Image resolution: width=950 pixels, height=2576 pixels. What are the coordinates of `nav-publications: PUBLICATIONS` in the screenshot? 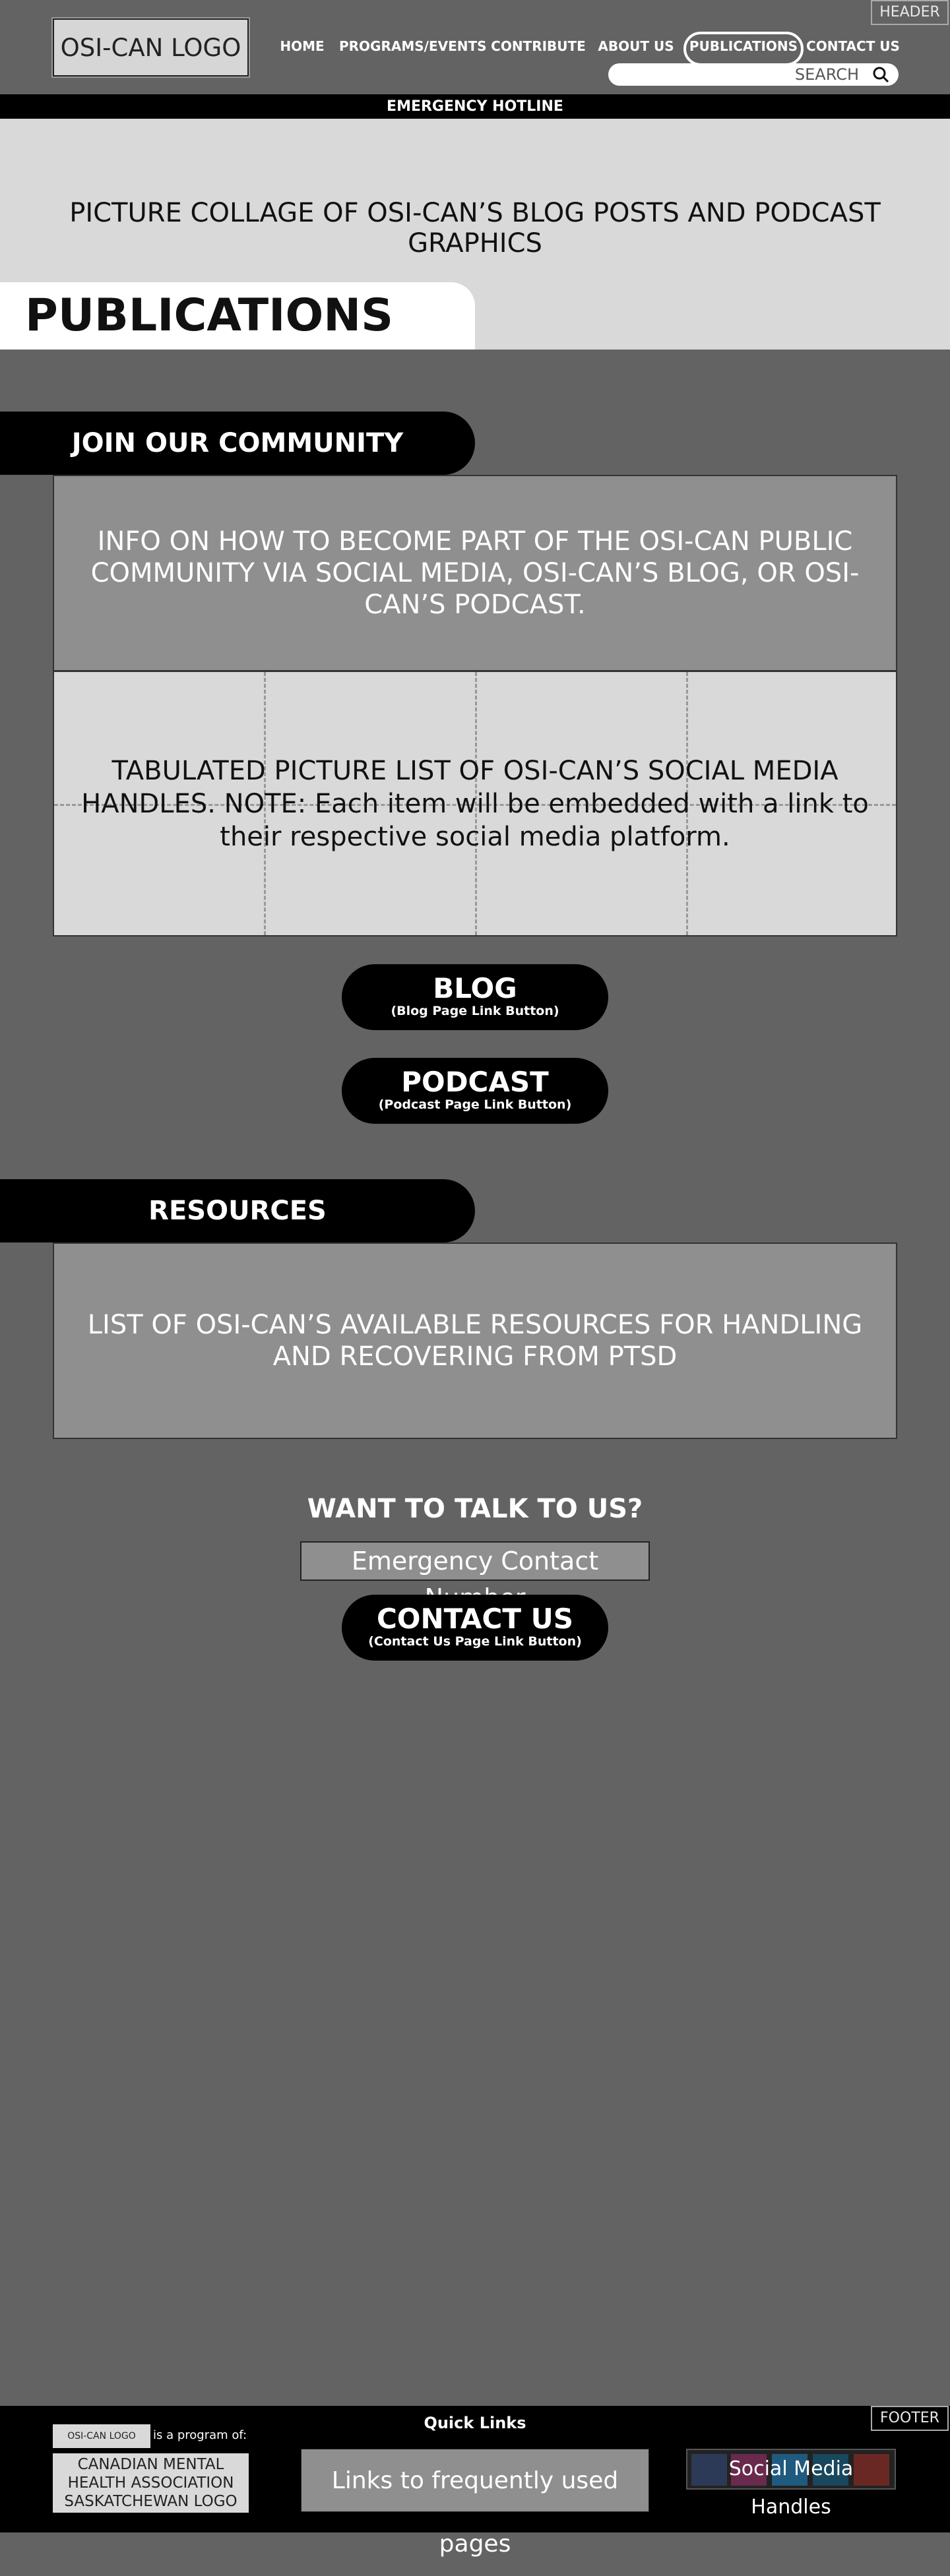 It's located at (743, 49).